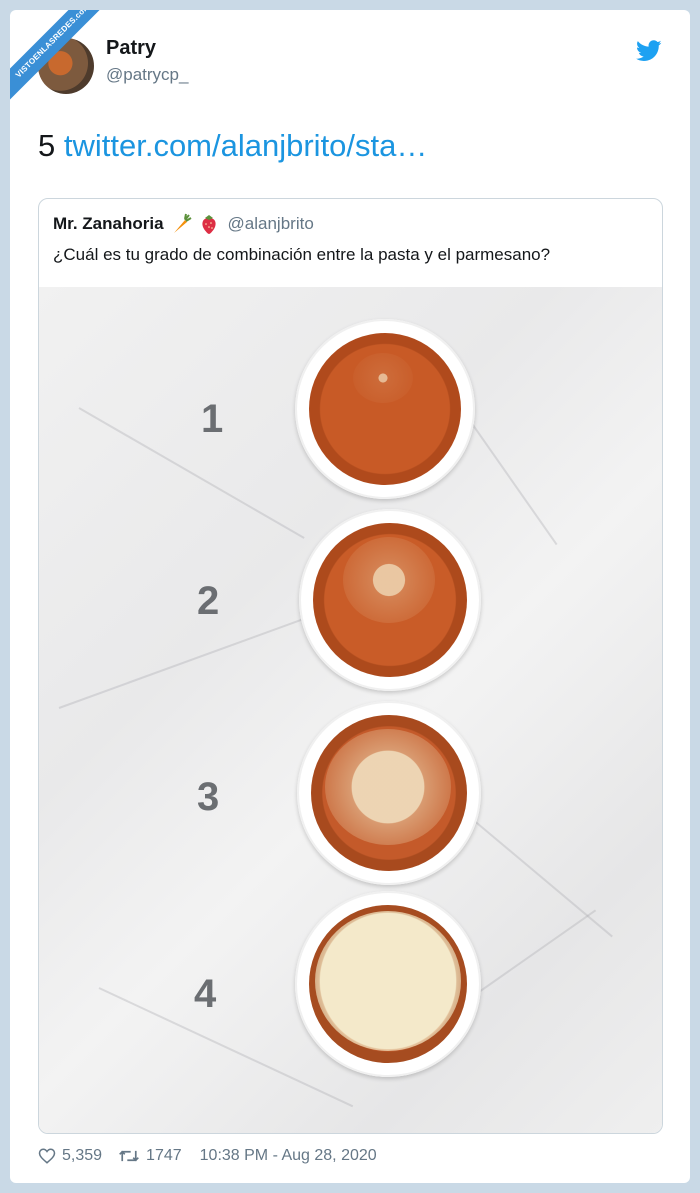 The height and width of the screenshot is (1193, 700). I want to click on quoted-author-name: Mr. Zanahoria, so click(108, 224).